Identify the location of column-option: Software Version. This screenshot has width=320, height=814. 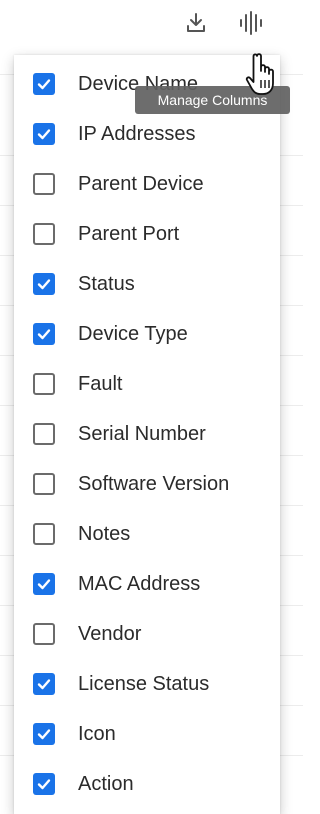
(147, 484).